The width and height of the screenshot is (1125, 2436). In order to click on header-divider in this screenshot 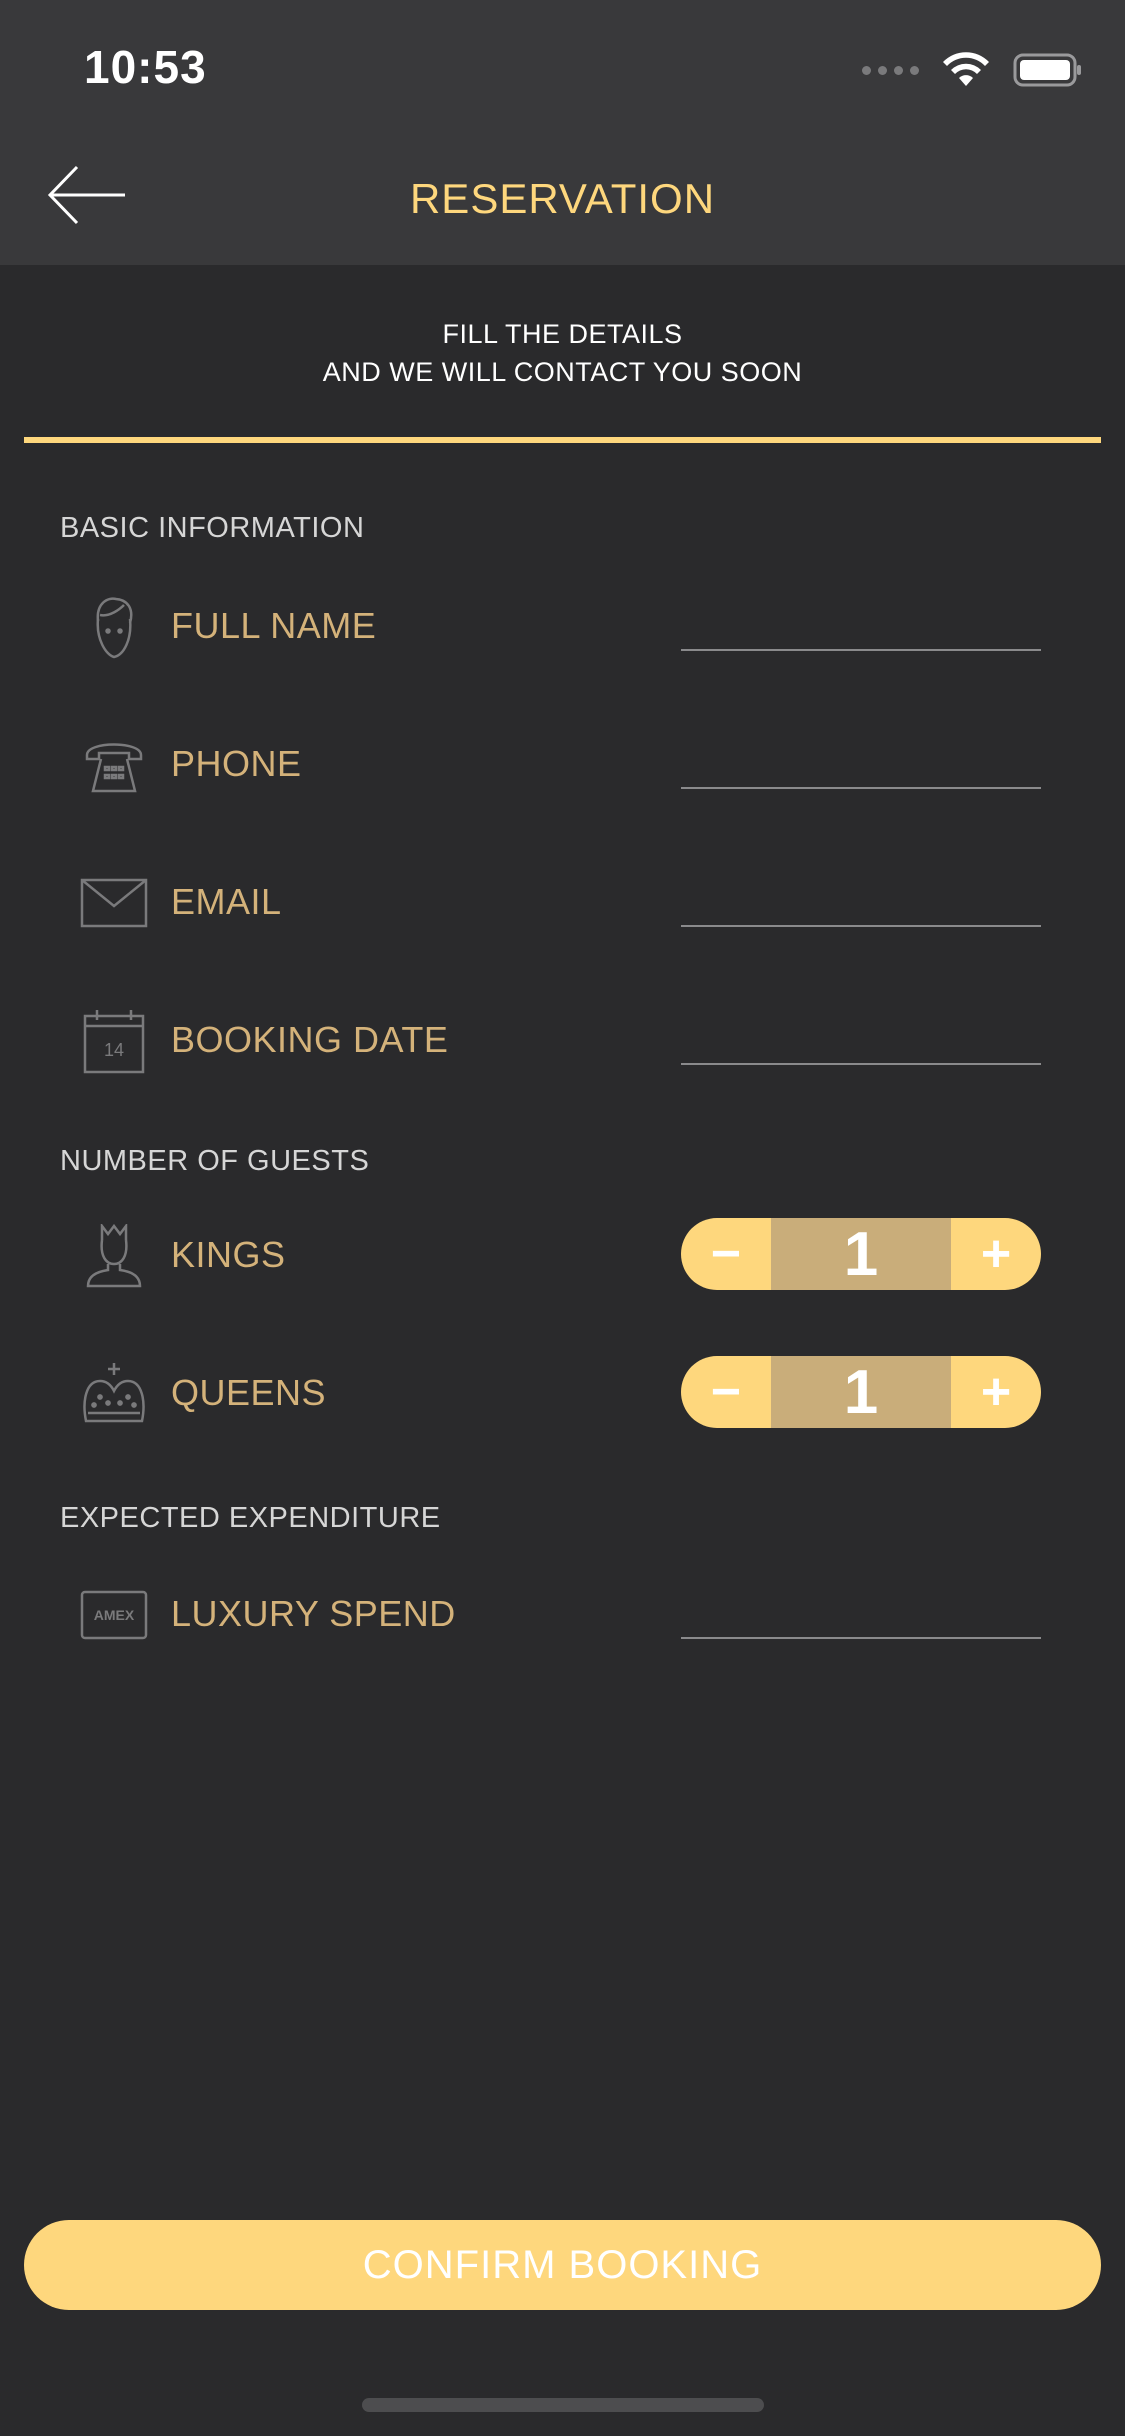, I will do `click(562, 440)`.